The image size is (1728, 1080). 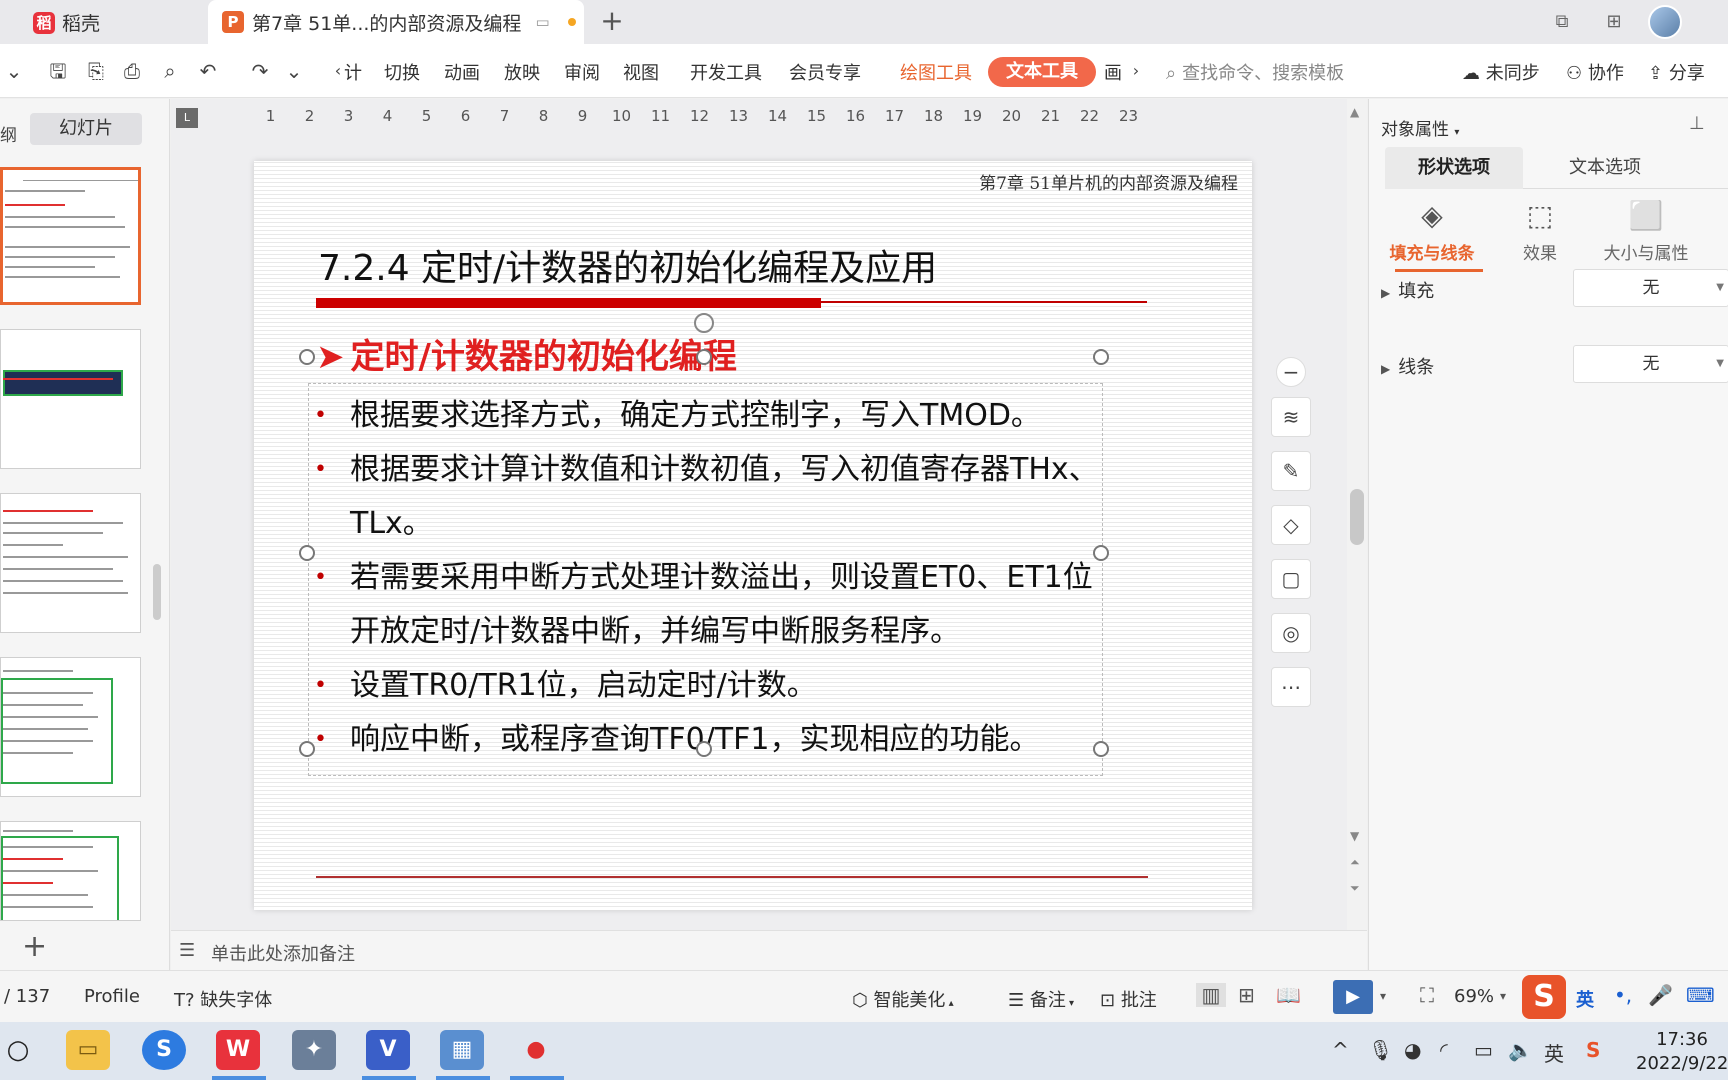 I want to click on print-icon: ⎙, so click(x=132, y=71).